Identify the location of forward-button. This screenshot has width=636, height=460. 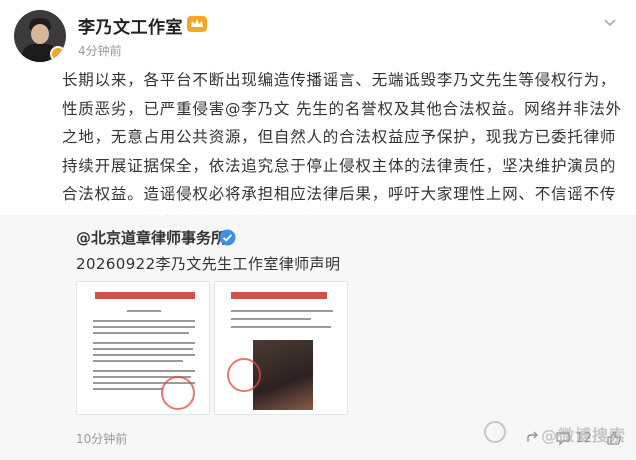
(533, 438).